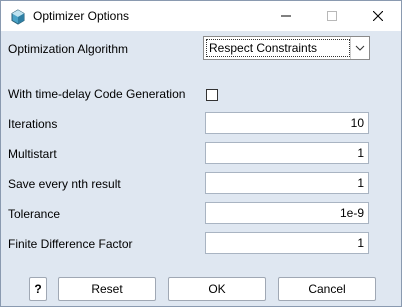 The width and height of the screenshot is (402, 307). Describe the element at coordinates (33, 124) in the screenshot. I see `iterations-label: Iterations` at that location.